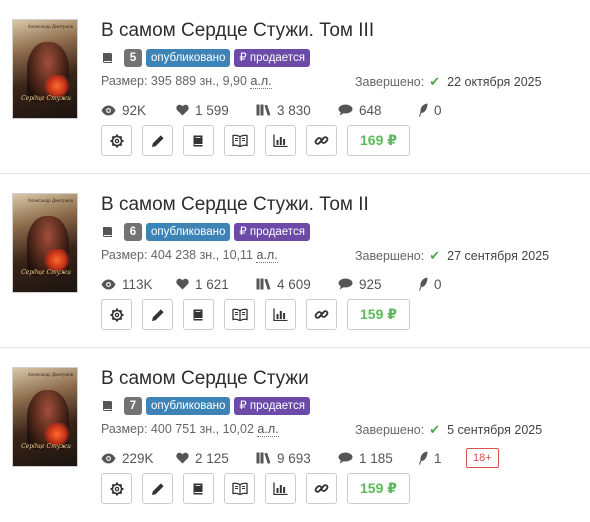 Image resolution: width=590 pixels, height=522 pixels. What do you see at coordinates (235, 205) in the screenshot?
I see `book-title: В самом Сердце Стужи. Том II` at bounding box center [235, 205].